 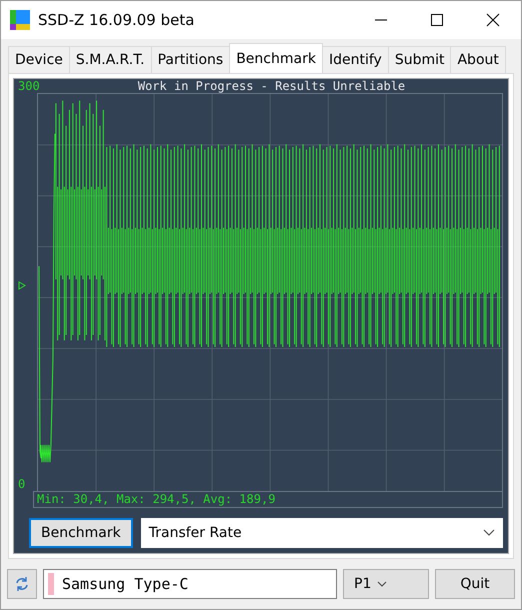 I want to click on chevron-down-icon, so click(x=489, y=533).